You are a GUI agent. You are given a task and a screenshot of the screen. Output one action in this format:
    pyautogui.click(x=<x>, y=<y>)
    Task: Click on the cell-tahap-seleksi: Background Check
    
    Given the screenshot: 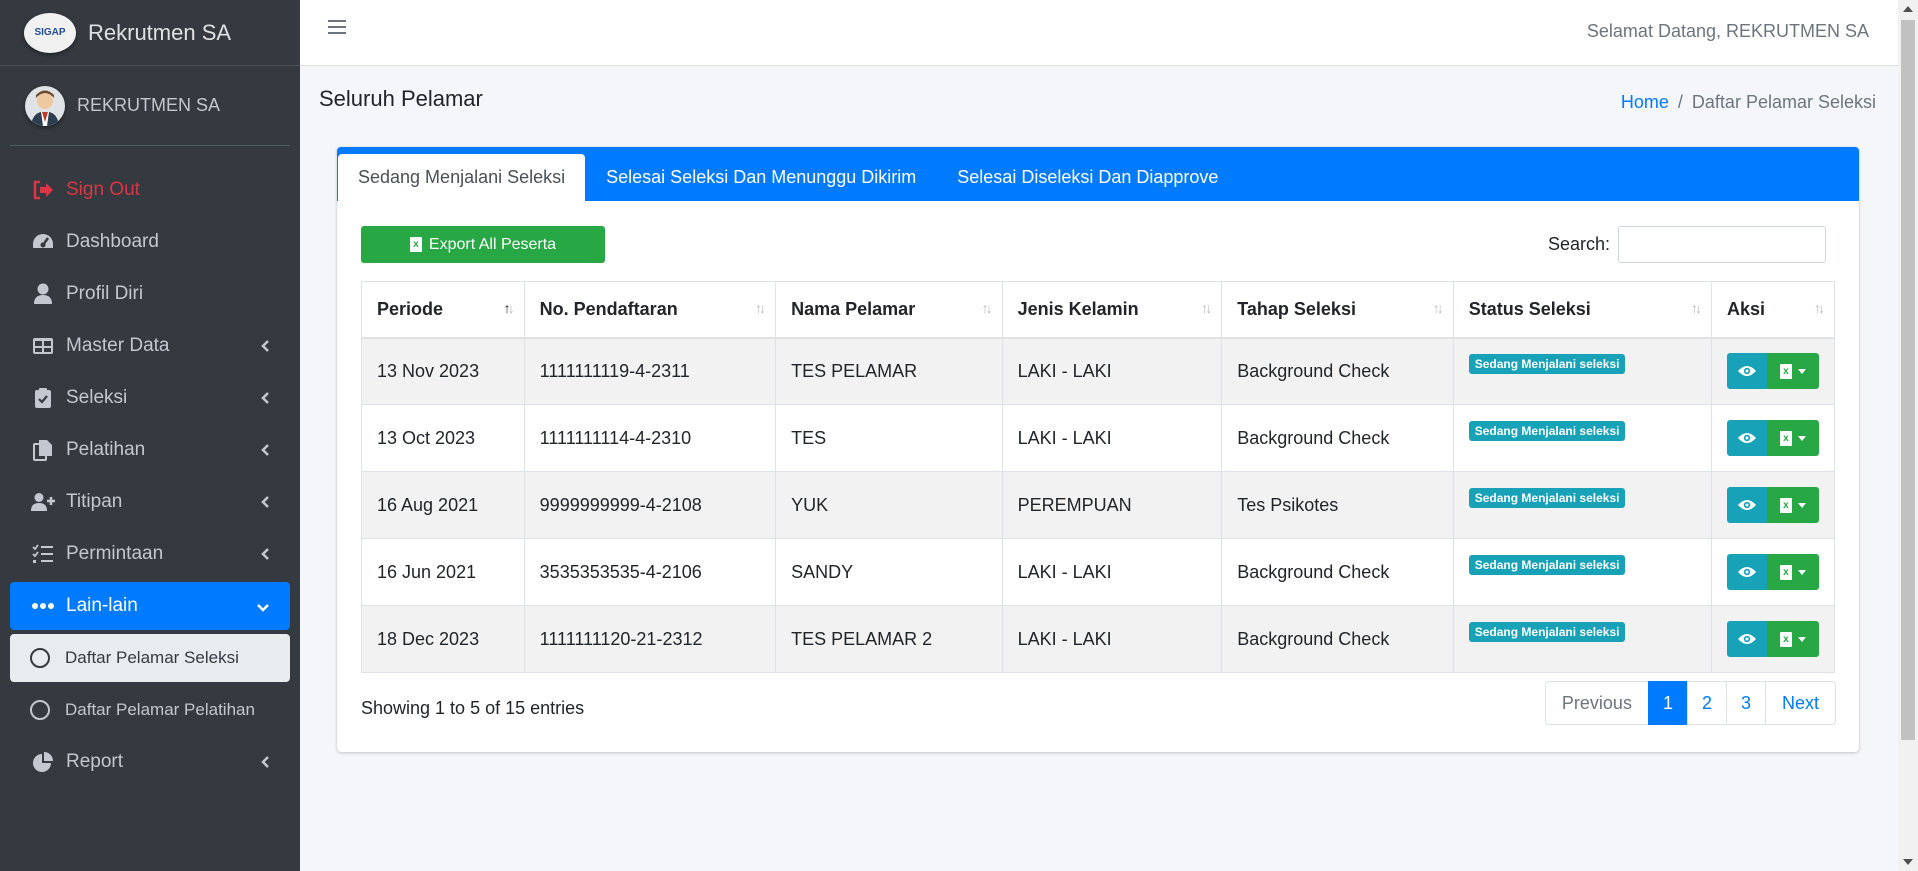 What is the action you would take?
    pyautogui.click(x=1337, y=438)
    